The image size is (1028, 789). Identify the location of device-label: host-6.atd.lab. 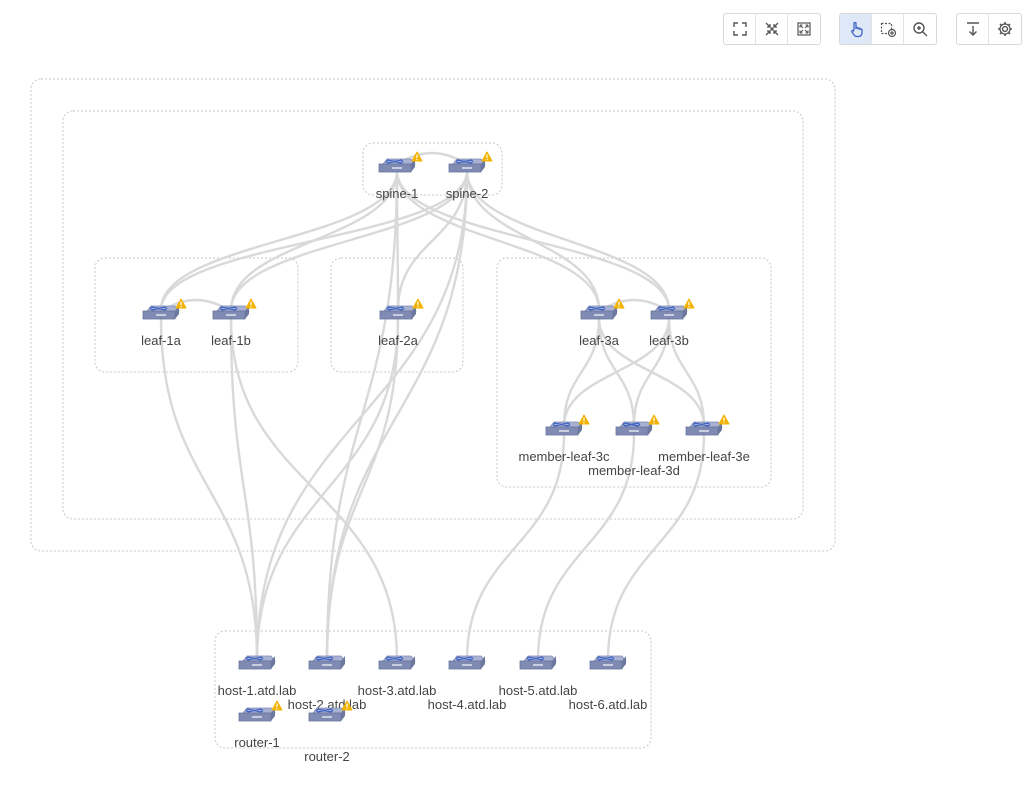
(608, 704).